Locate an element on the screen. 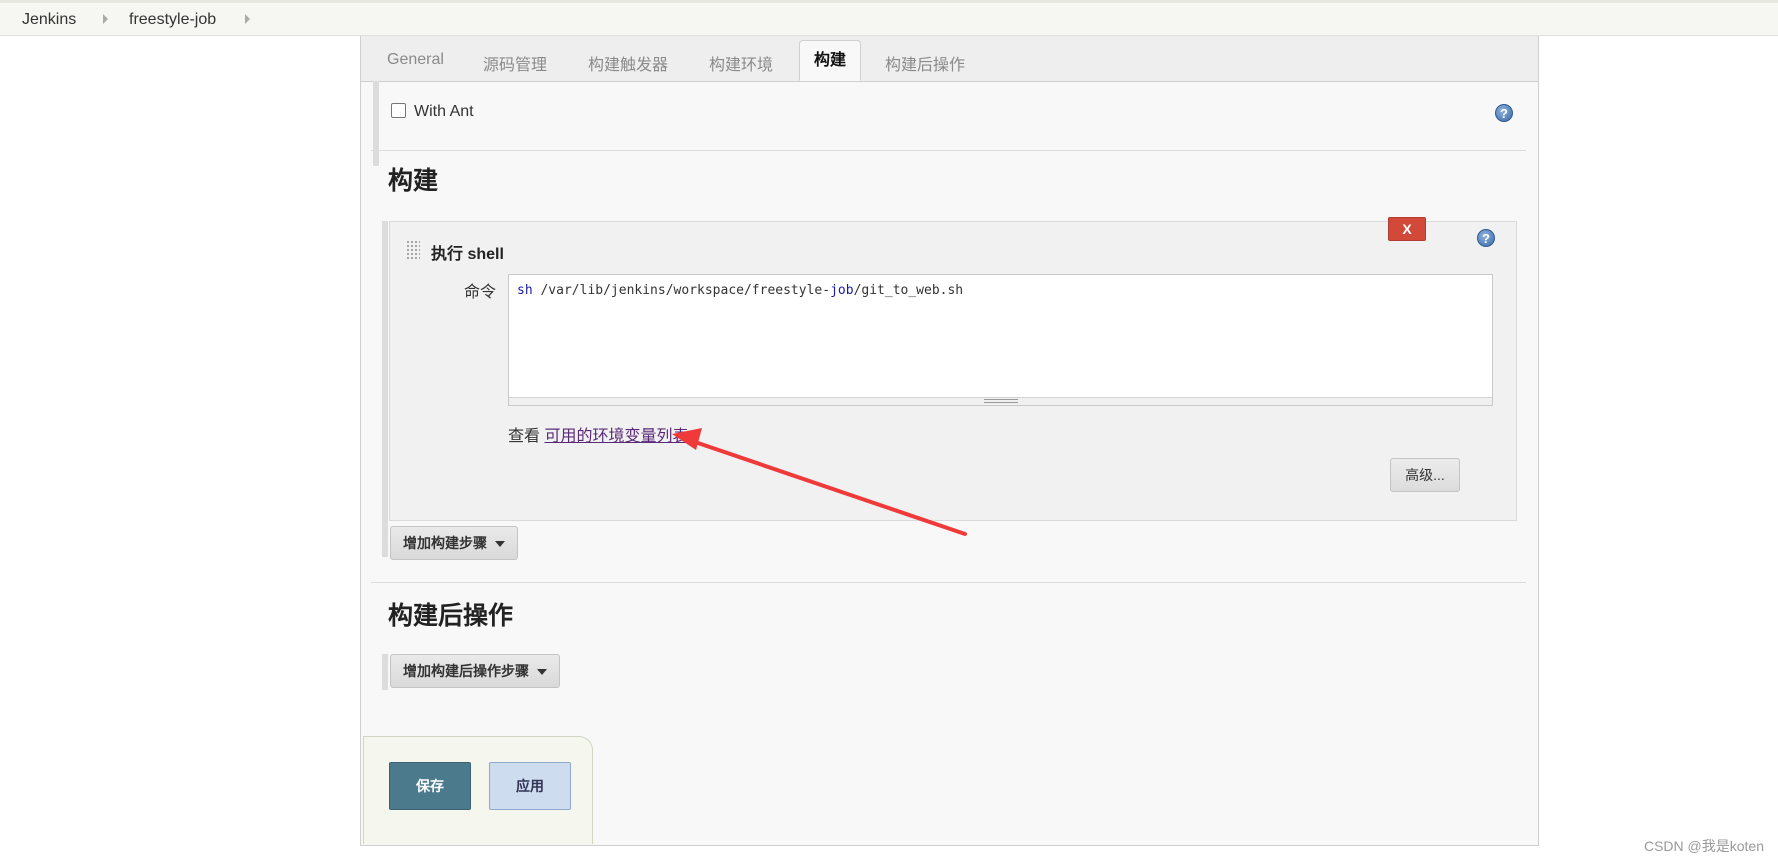  tab-build-triggers: 构建触发器 is located at coordinates (628, 63).